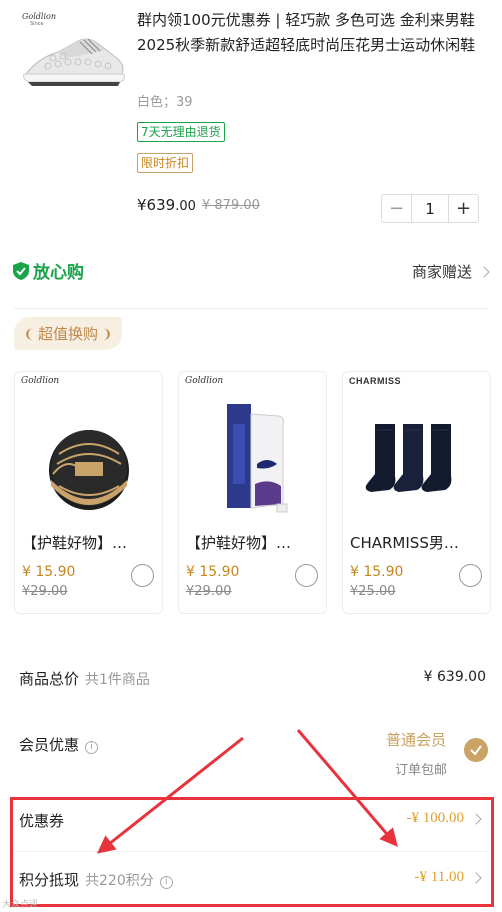  Describe the element at coordinates (231, 205) in the screenshot. I see `original-price: ¥ 879.00` at that location.